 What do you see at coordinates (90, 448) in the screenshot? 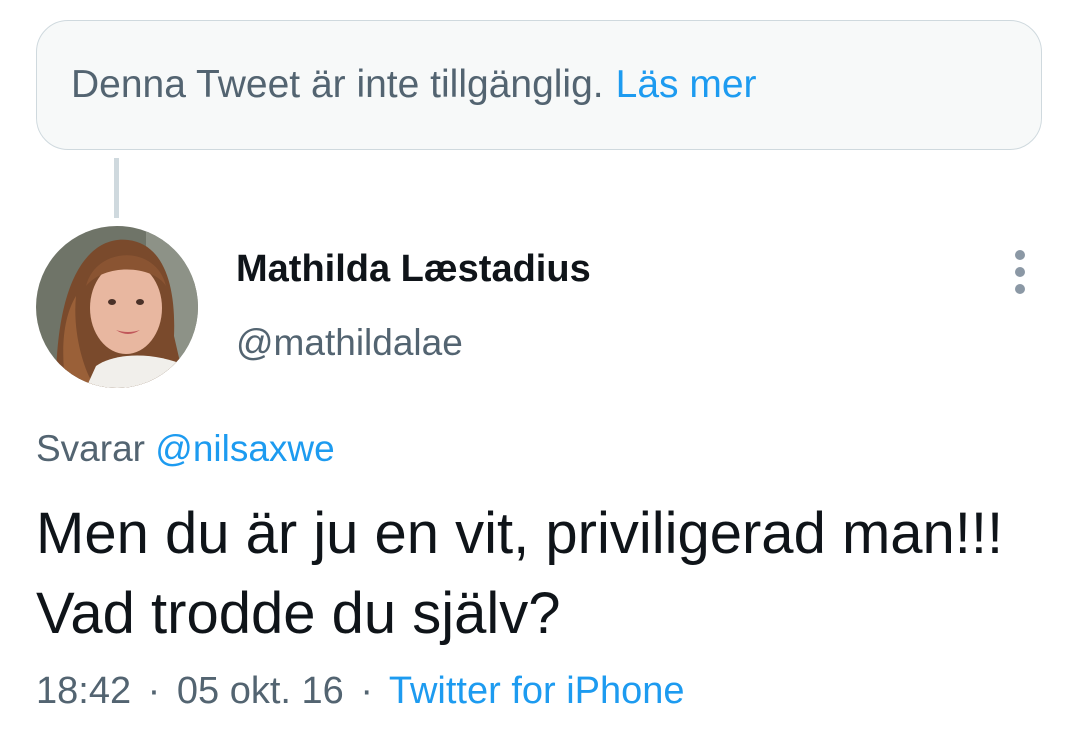
I see `reply-prefix: Svarar` at bounding box center [90, 448].